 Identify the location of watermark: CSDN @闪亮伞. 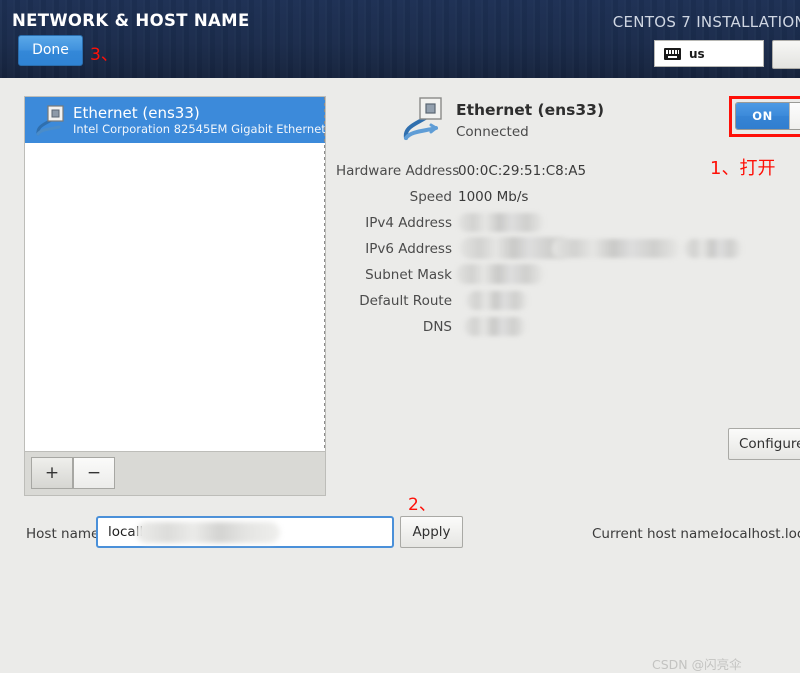
(697, 664).